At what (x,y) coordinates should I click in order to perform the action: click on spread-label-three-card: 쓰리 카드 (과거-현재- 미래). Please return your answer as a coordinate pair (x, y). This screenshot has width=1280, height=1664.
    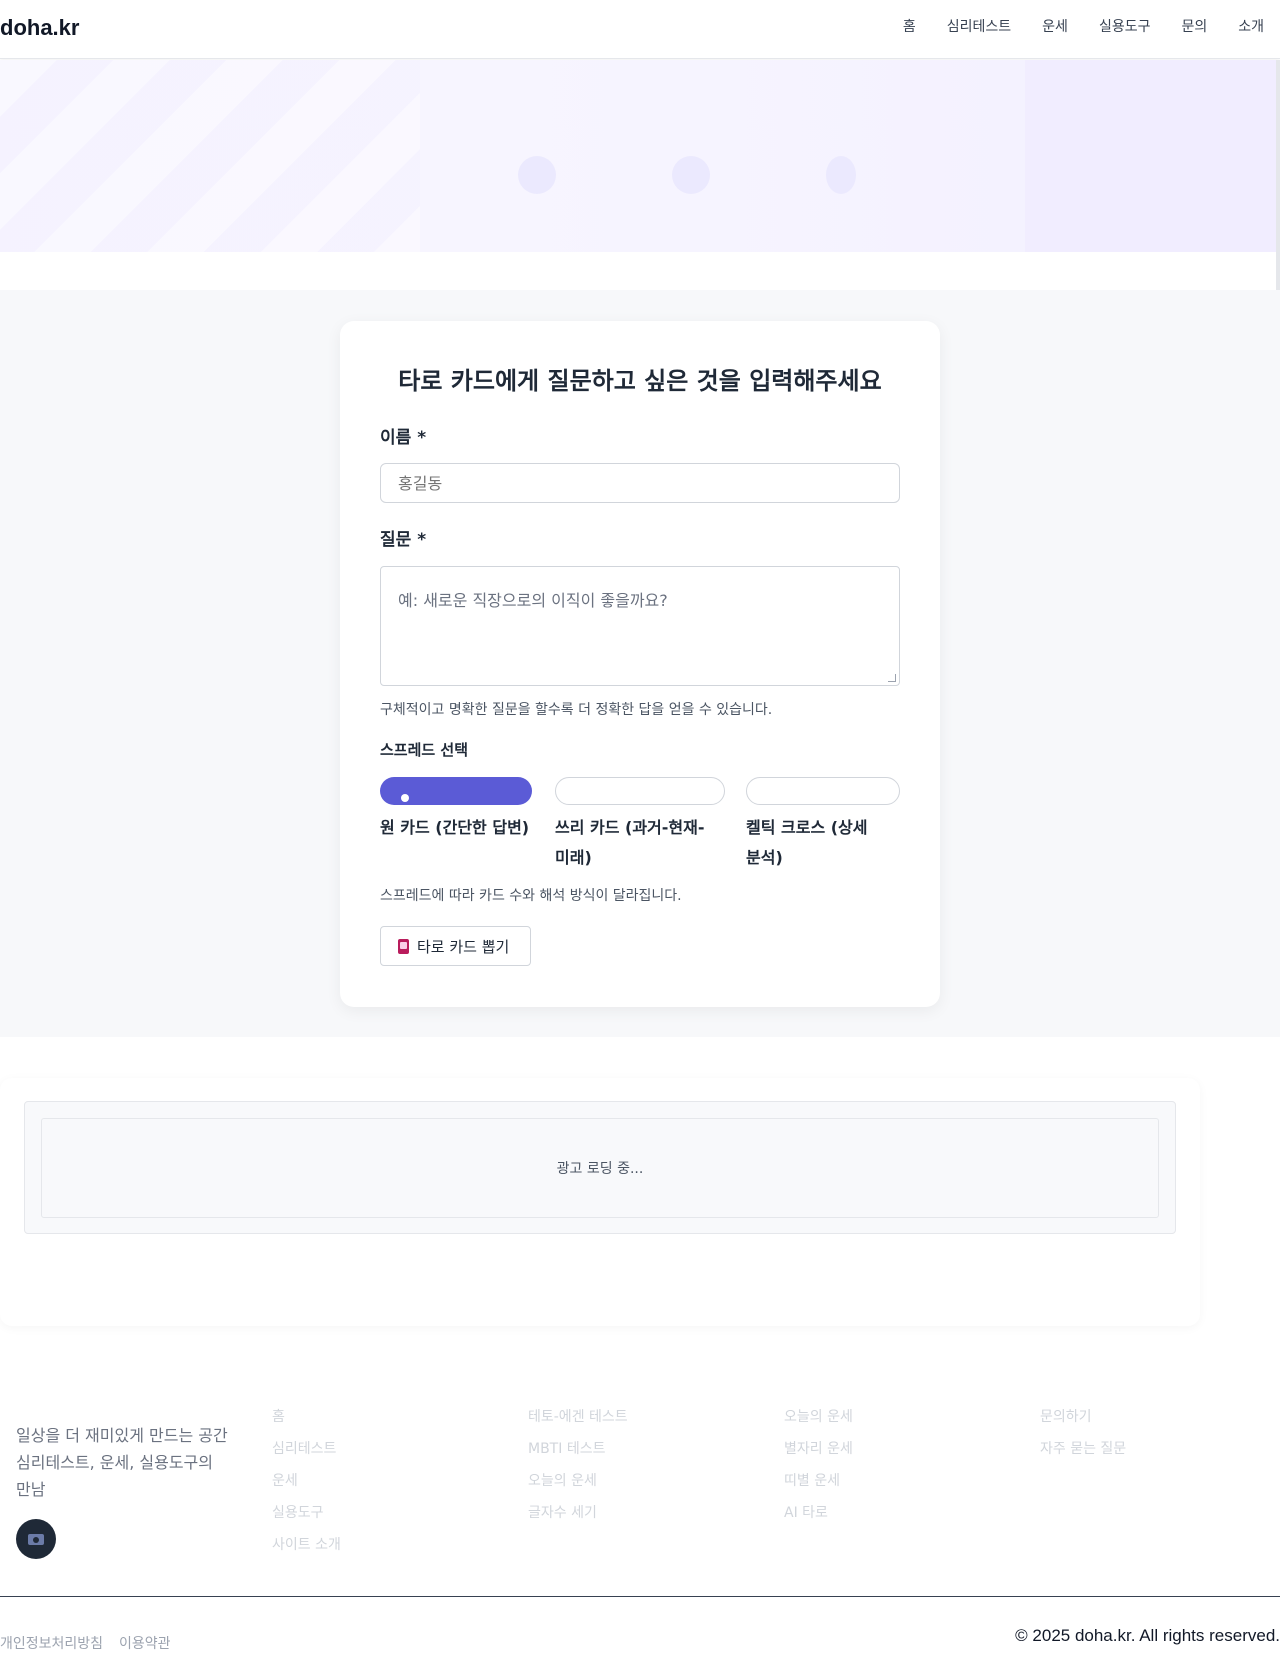
    Looking at the image, I should click on (640, 843).